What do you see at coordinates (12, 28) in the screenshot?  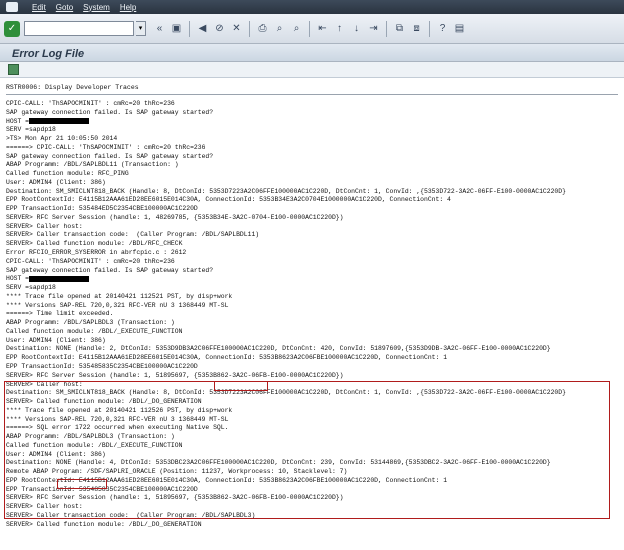 I see `check-icon: ✓` at bounding box center [12, 28].